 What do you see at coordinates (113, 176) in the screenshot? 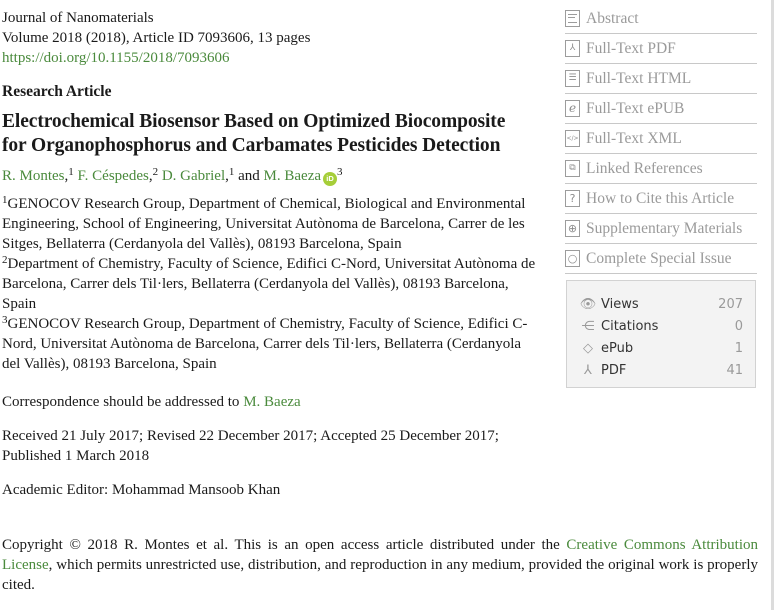
I see `author-link: F. Céspedes` at bounding box center [113, 176].